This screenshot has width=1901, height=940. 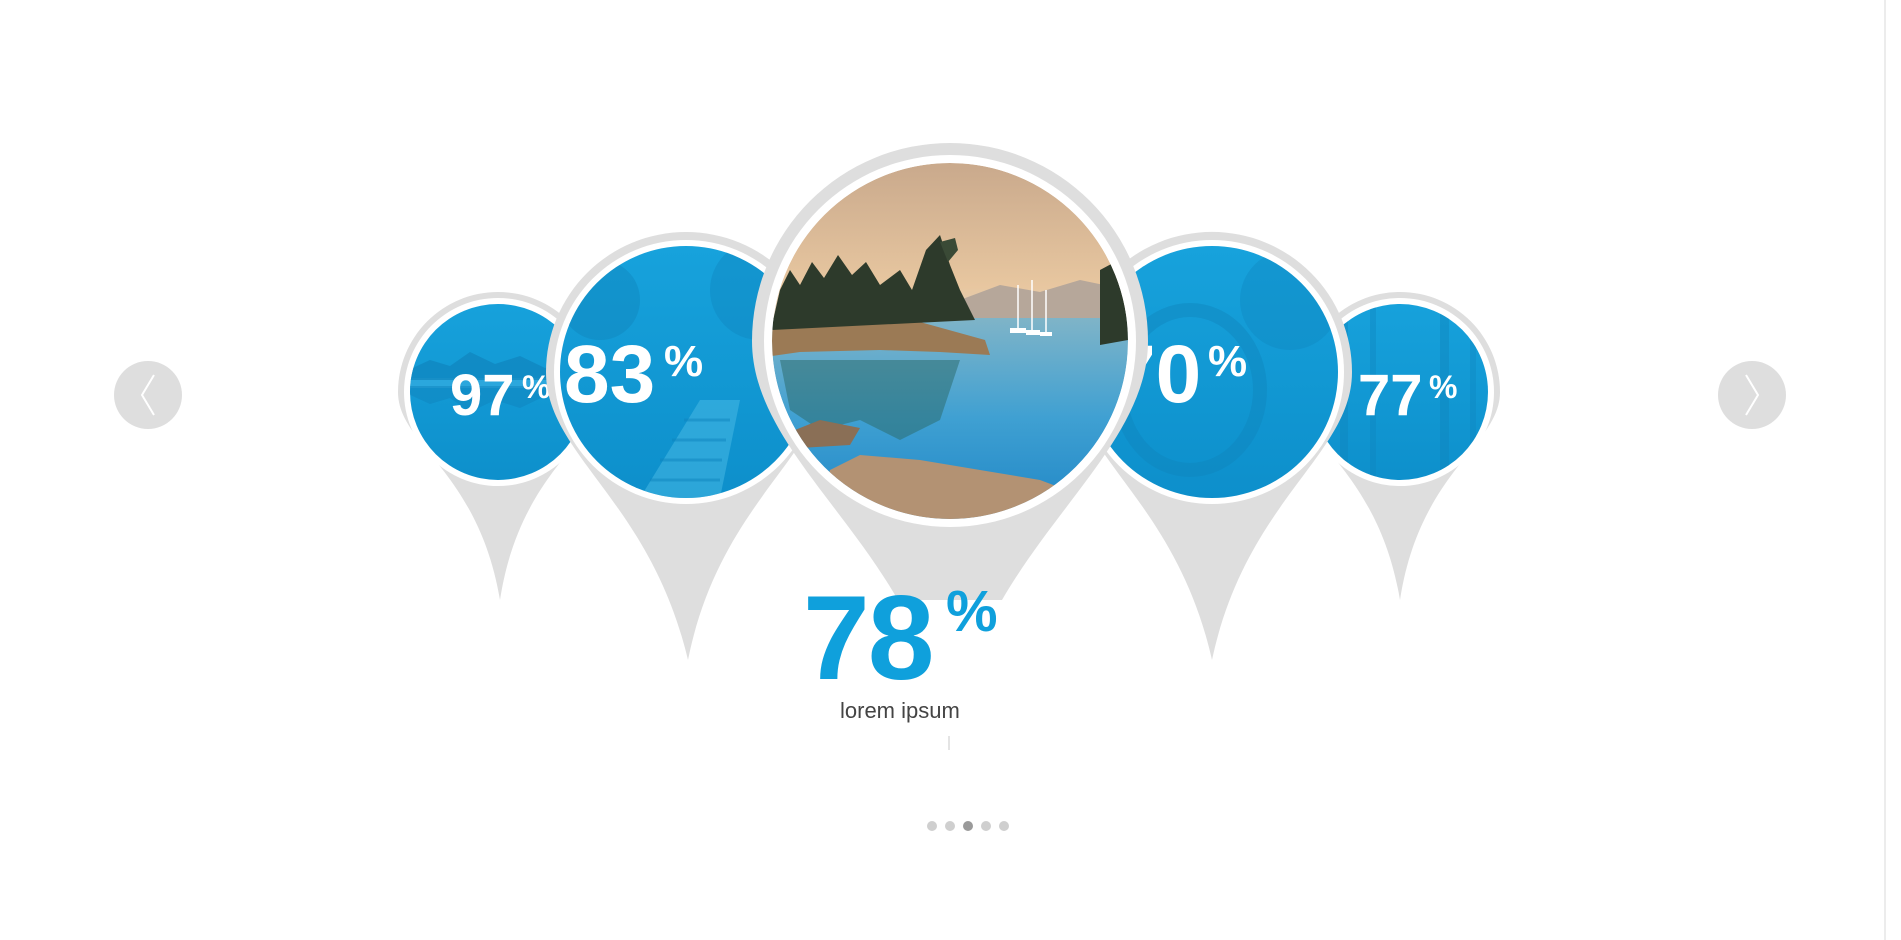 I want to click on pin-item-3-active, so click(x=950, y=371).